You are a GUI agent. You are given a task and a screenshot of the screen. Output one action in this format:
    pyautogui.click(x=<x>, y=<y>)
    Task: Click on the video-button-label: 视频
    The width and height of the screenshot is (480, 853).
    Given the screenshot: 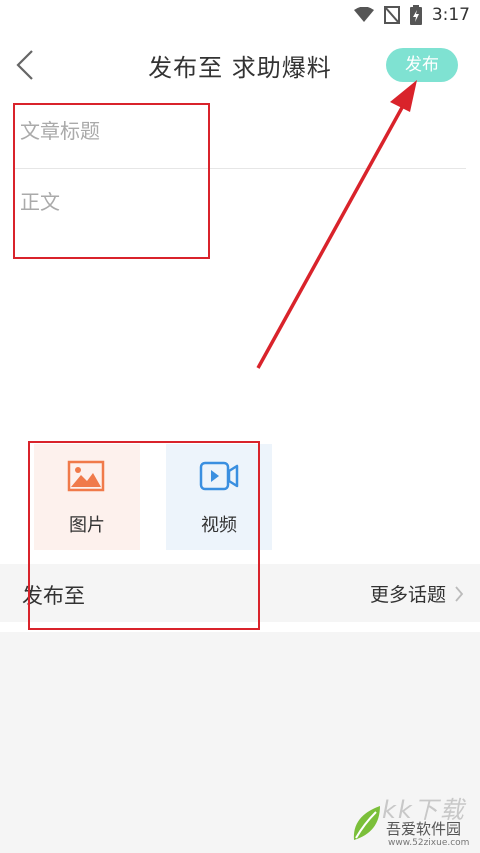 What is the action you would take?
    pyautogui.click(x=219, y=525)
    